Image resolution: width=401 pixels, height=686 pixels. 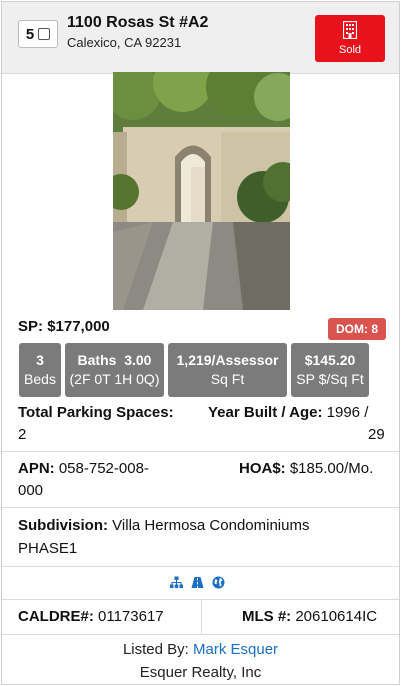 What do you see at coordinates (376, 434) in the screenshot?
I see `age-value: 29` at bounding box center [376, 434].